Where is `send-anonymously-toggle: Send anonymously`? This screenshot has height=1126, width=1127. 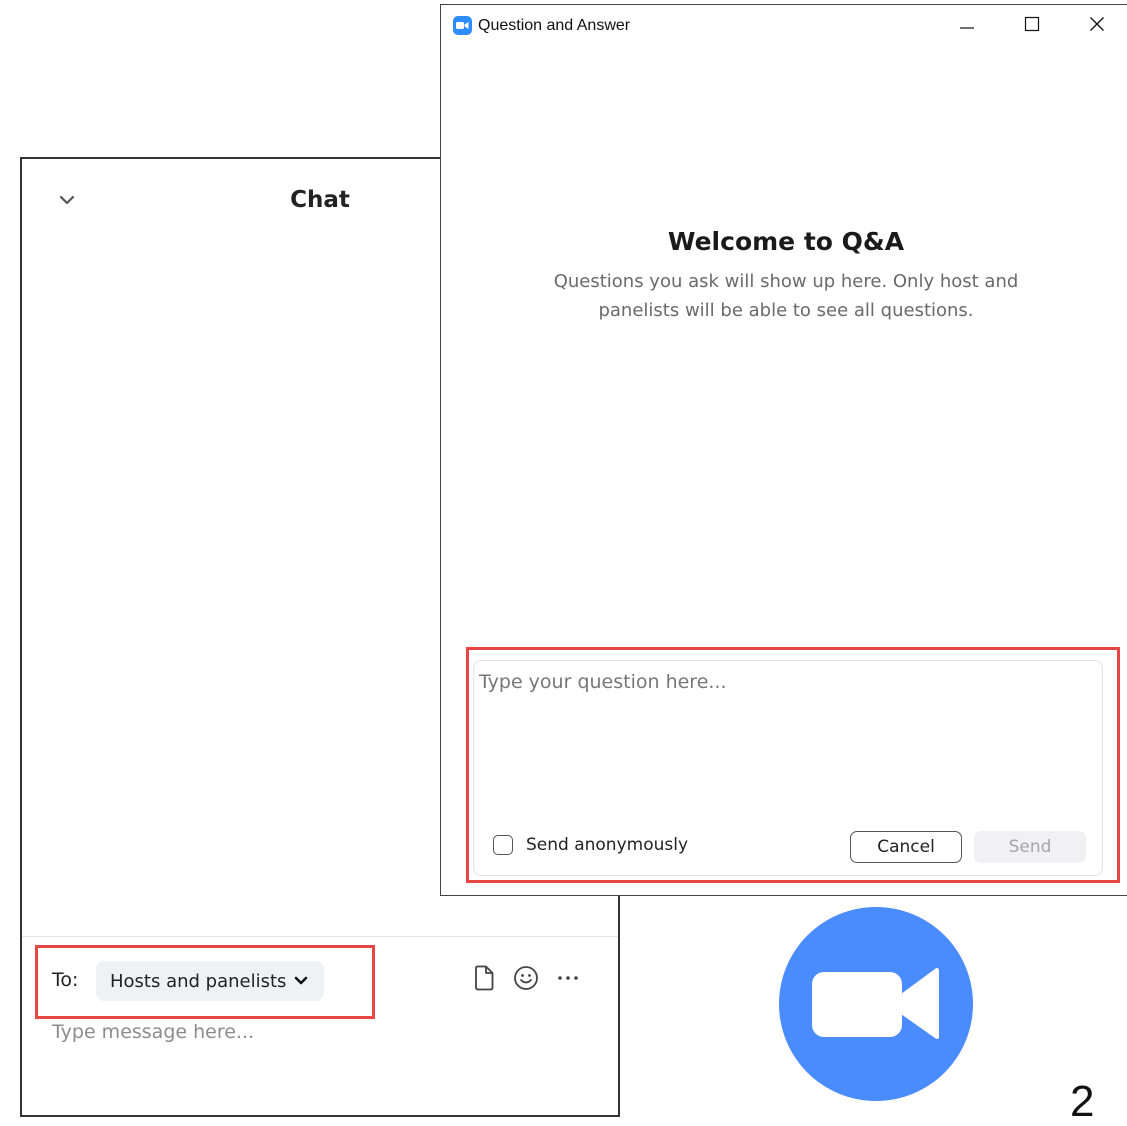
send-anonymously-toggle: Send anonymously is located at coordinates (590, 845).